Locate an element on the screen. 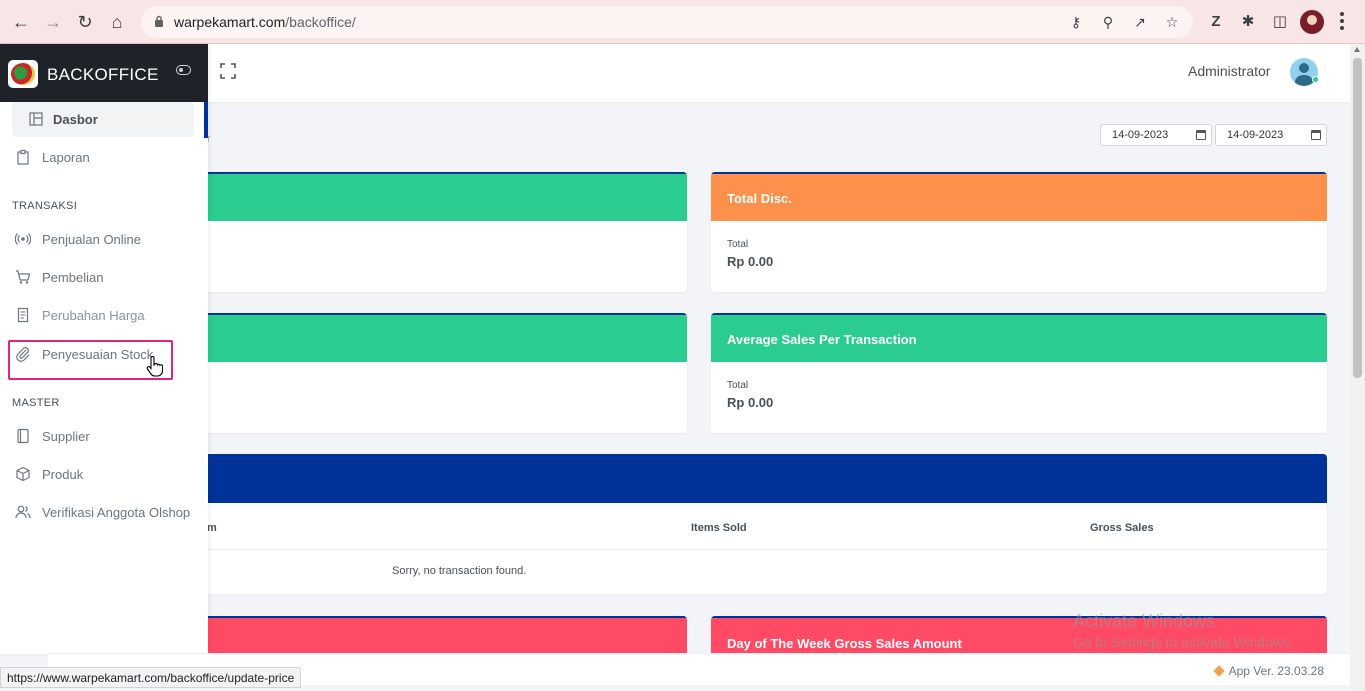 This screenshot has width=1365, height=691. bookmark-star-icon: ☆ is located at coordinates (1172, 22).